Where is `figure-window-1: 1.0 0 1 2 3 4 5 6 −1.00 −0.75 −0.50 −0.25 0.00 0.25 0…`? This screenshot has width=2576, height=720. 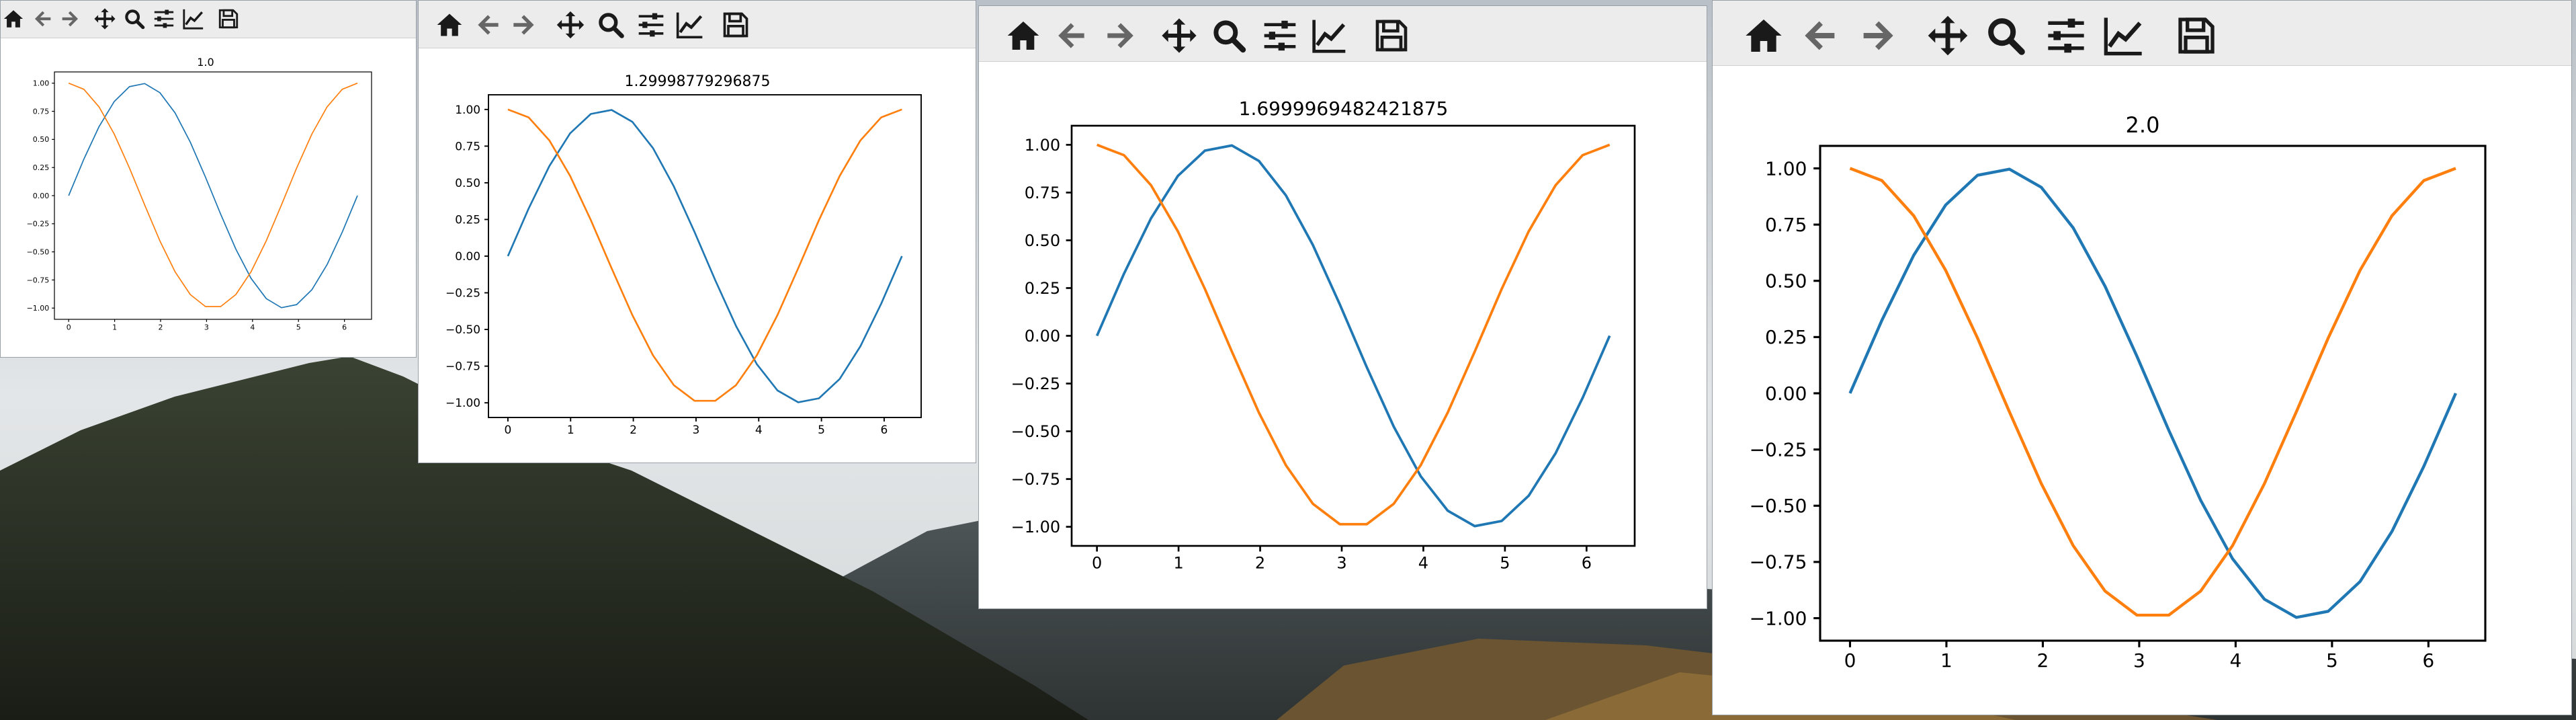 figure-window-1: 1.0 0 1 2 3 4 5 6 −1.00 −0.75 −0.50 −0.25 0.00 0.25 0… is located at coordinates (208, 179).